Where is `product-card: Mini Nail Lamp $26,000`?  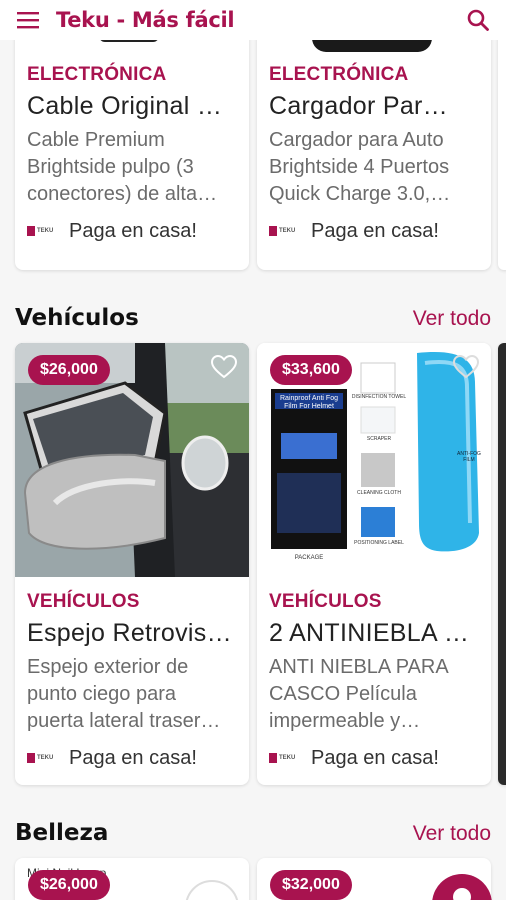 product-card: Mini Nail Lamp $26,000 is located at coordinates (132, 879).